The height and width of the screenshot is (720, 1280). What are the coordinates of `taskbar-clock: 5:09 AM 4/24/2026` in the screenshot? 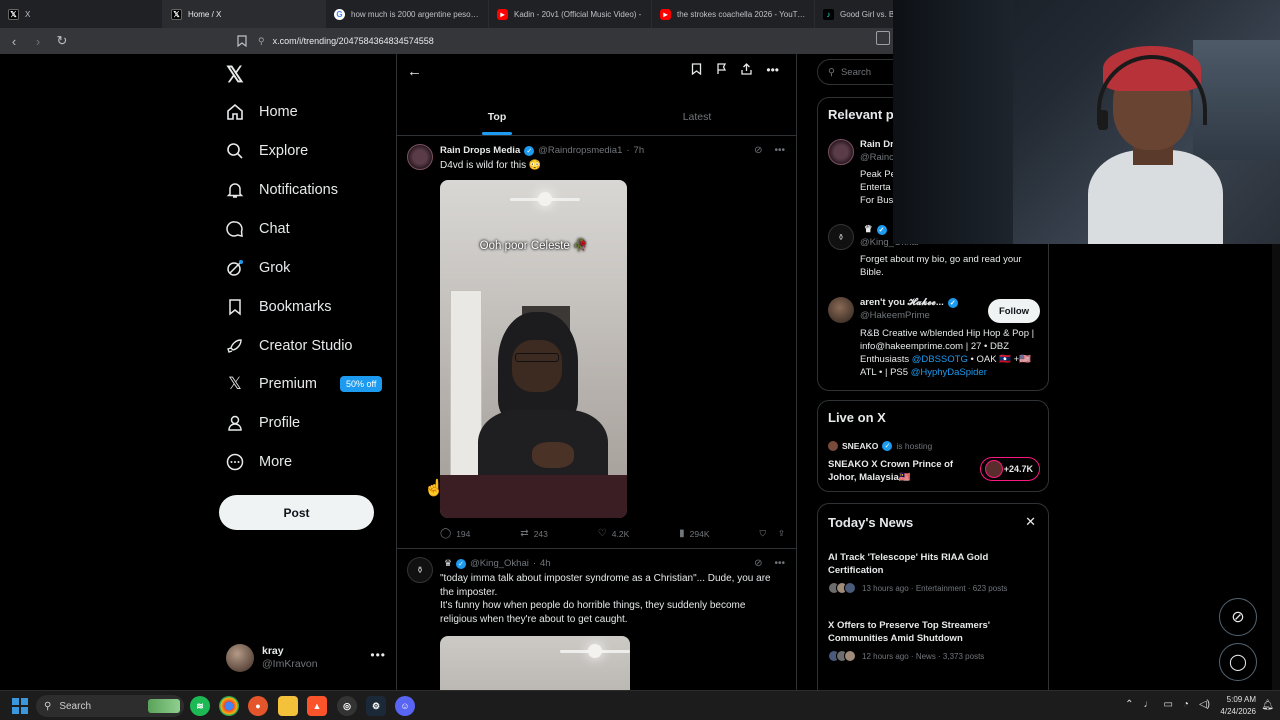 It's located at (1238, 706).